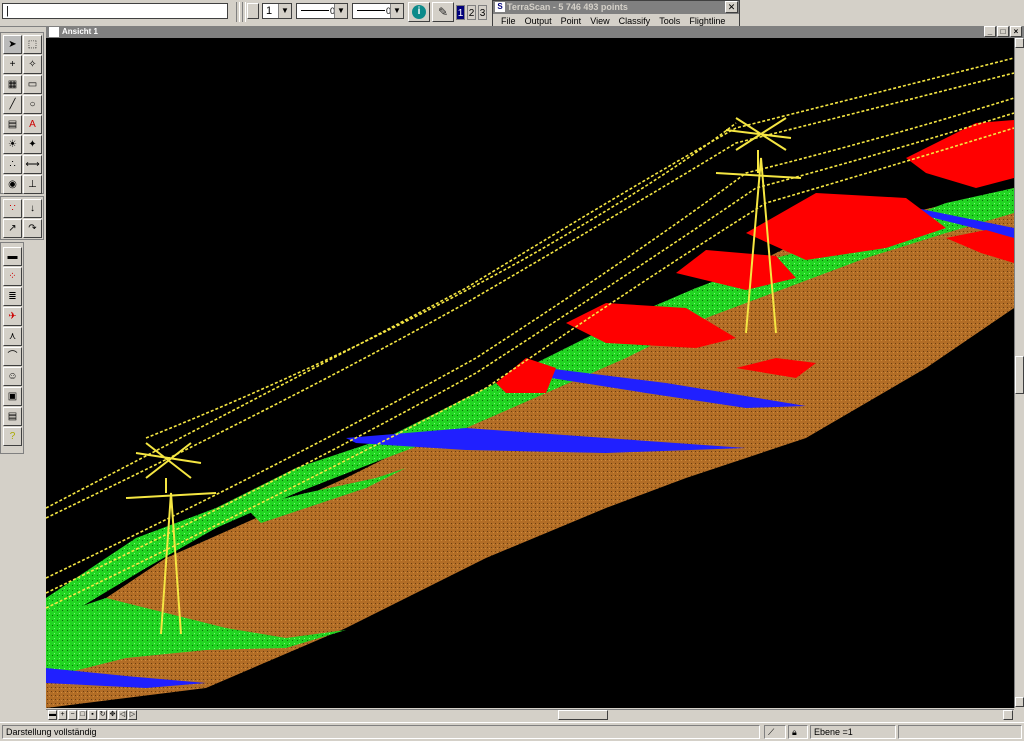 This screenshot has height=741, width=1024. I want to click on terrascan-titlebar: S TerraScan - 5 746 493 points, so click(616, 7).